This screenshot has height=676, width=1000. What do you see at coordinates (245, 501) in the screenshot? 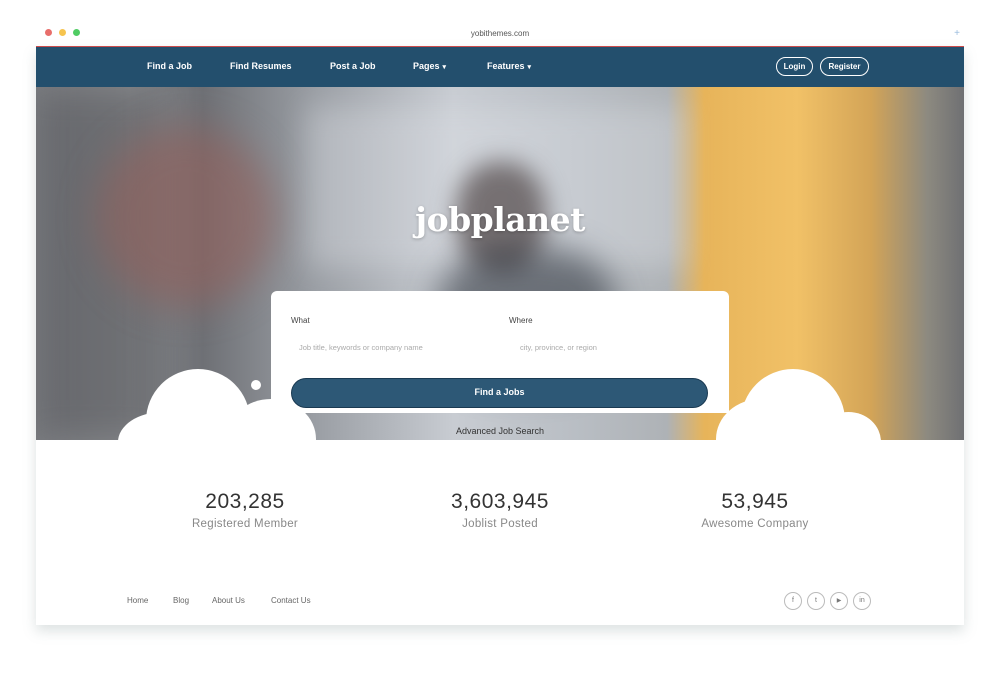
I see `stat-value: 203,285` at bounding box center [245, 501].